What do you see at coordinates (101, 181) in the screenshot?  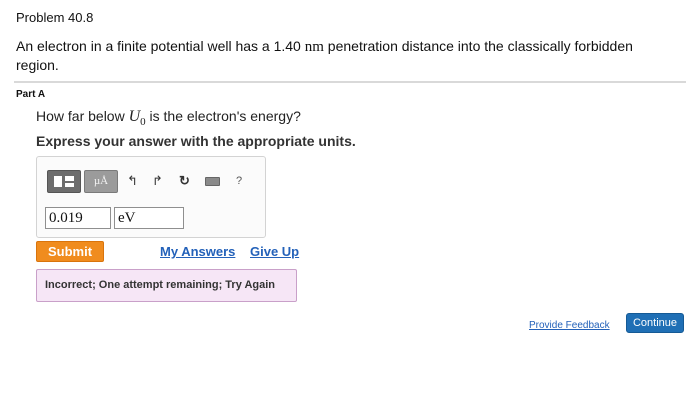 I see `units-button: µÅ` at bounding box center [101, 181].